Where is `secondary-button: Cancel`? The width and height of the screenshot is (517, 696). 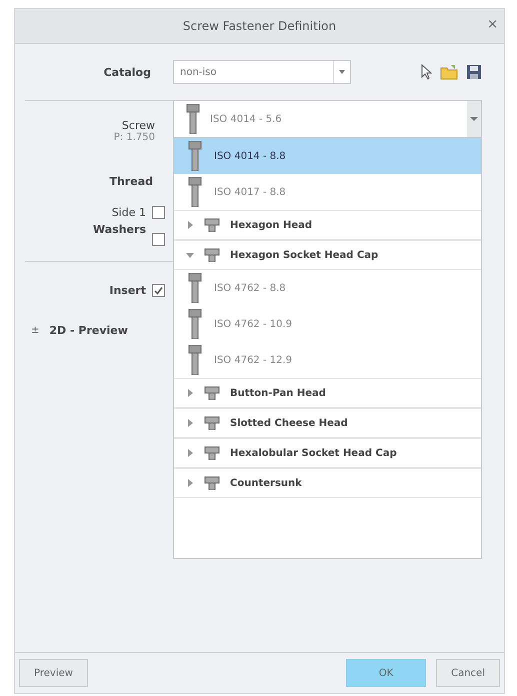 secondary-button: Cancel is located at coordinates (468, 673).